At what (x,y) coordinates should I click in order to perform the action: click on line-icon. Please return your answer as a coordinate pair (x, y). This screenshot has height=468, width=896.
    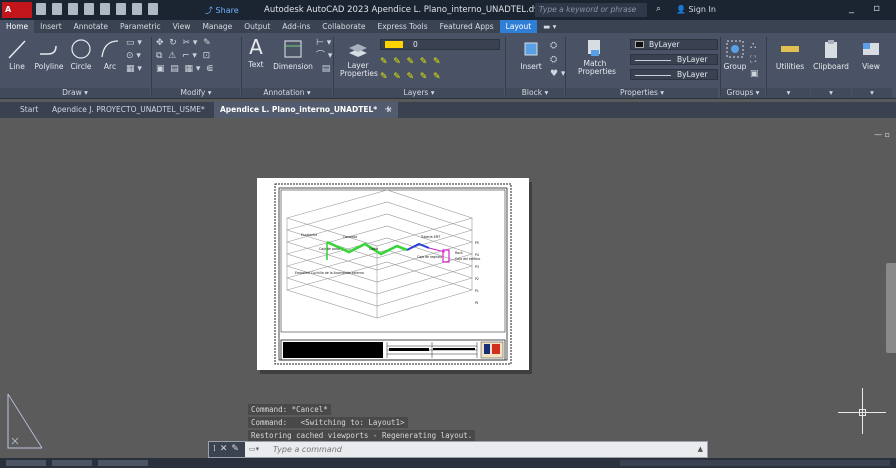
    Looking at the image, I should click on (17, 49).